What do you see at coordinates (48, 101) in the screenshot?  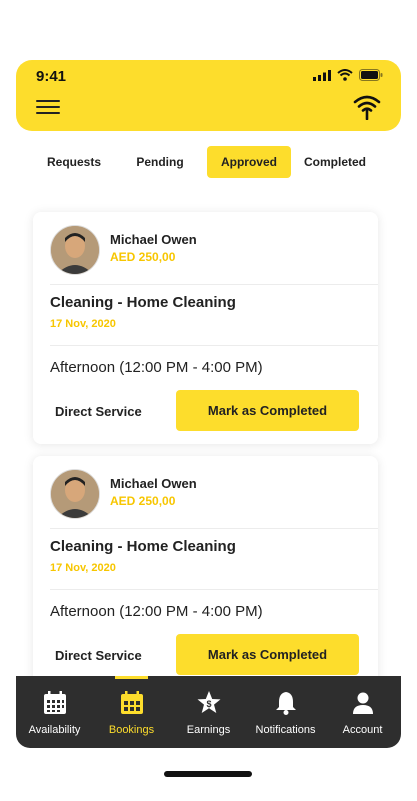 I see `hamburger-icon` at bounding box center [48, 101].